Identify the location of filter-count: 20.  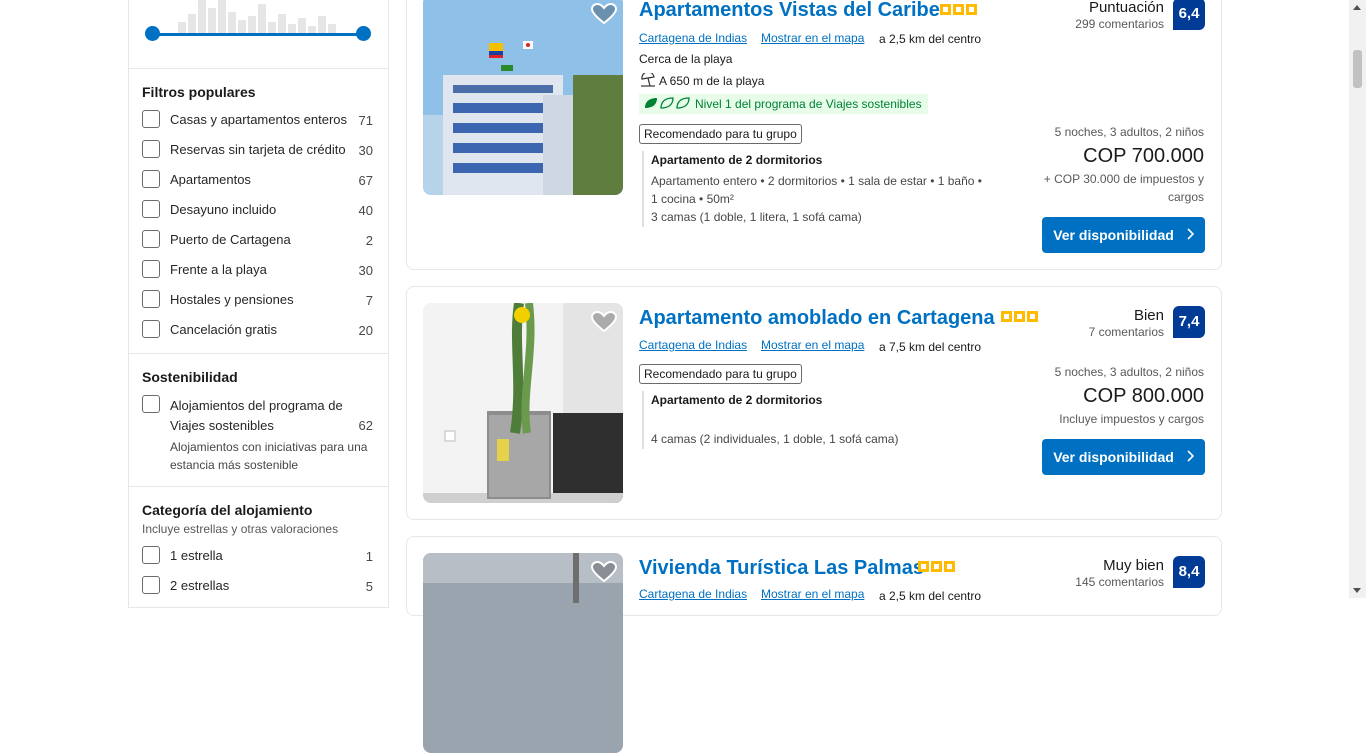
(365, 330).